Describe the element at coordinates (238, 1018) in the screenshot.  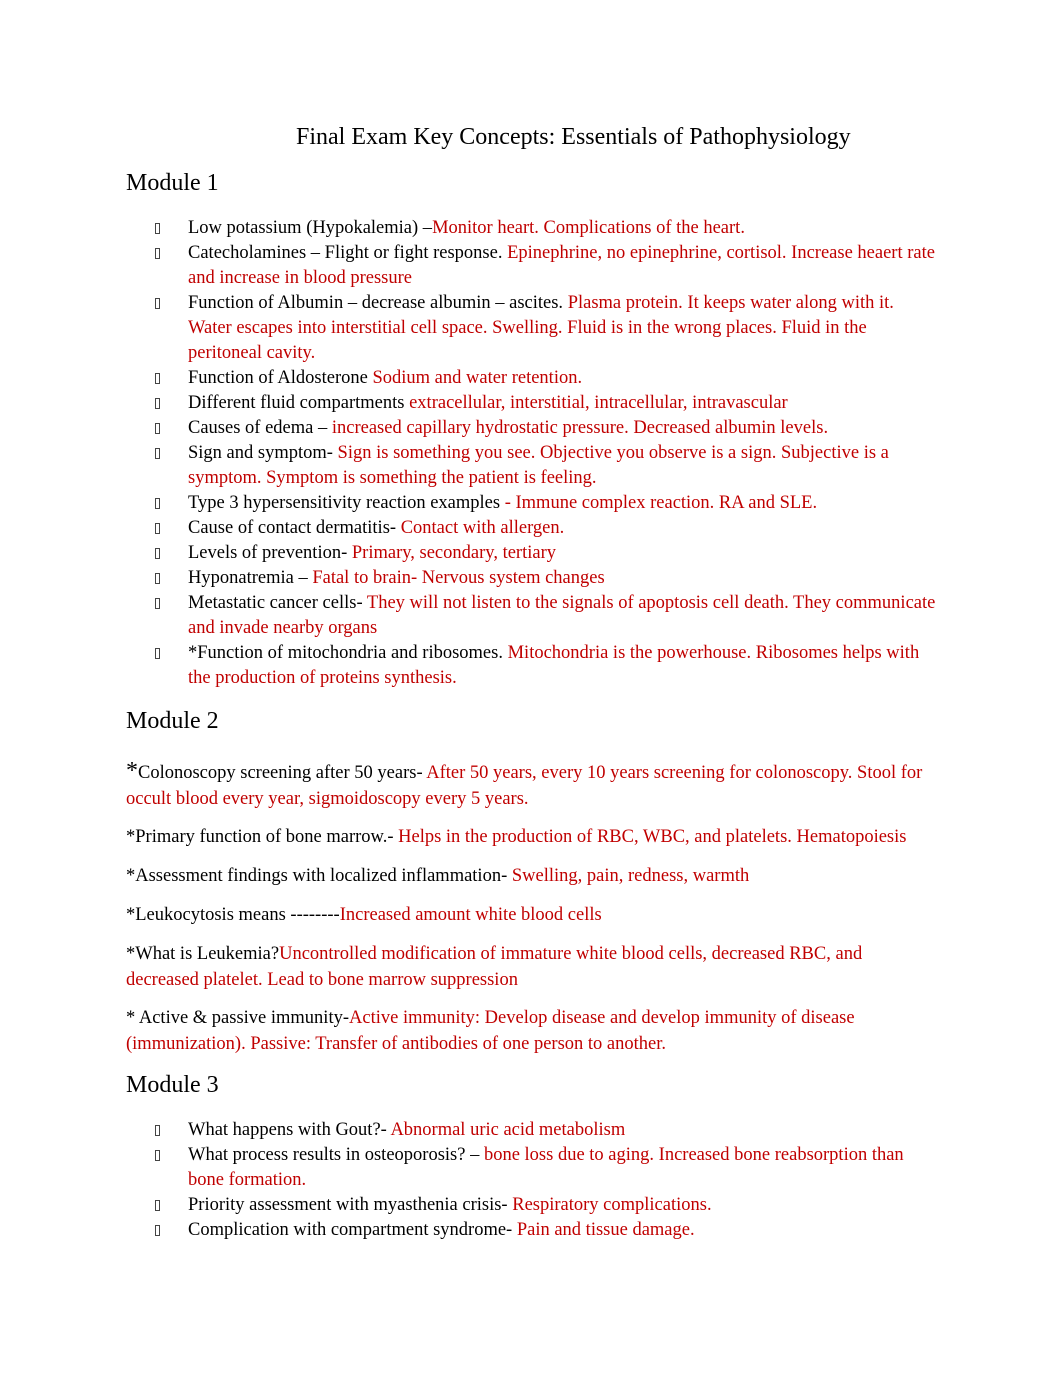
I see `question: * Active & passive immunity-` at that location.